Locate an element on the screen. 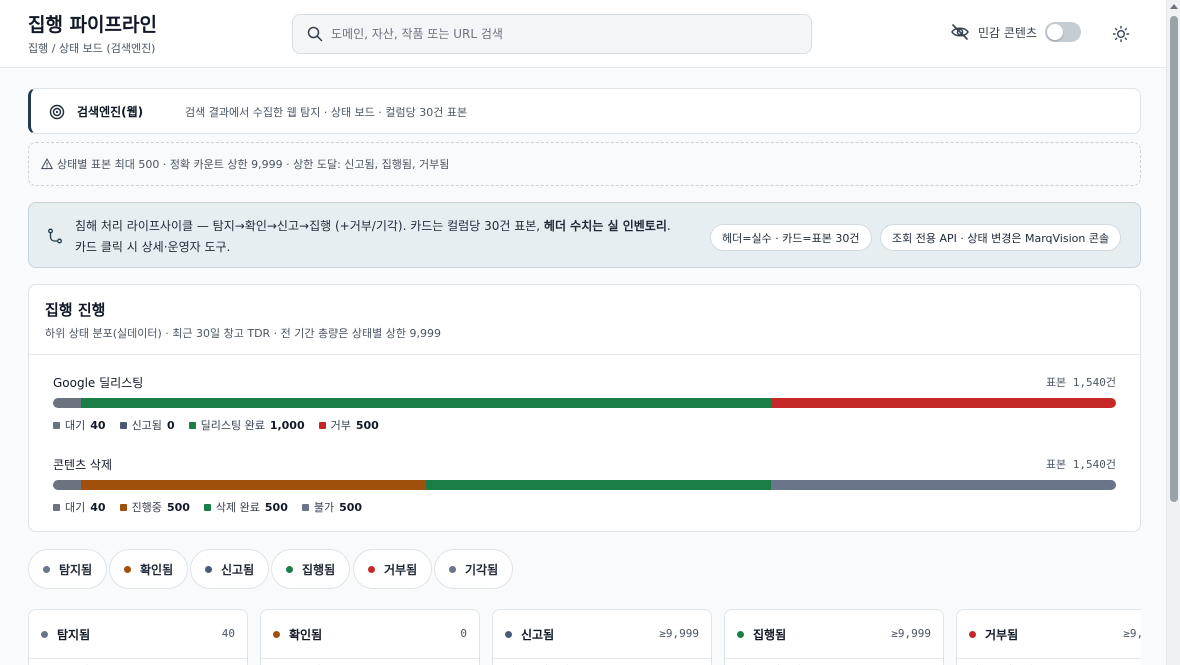  toggle-knob is located at coordinates (1055, 32).